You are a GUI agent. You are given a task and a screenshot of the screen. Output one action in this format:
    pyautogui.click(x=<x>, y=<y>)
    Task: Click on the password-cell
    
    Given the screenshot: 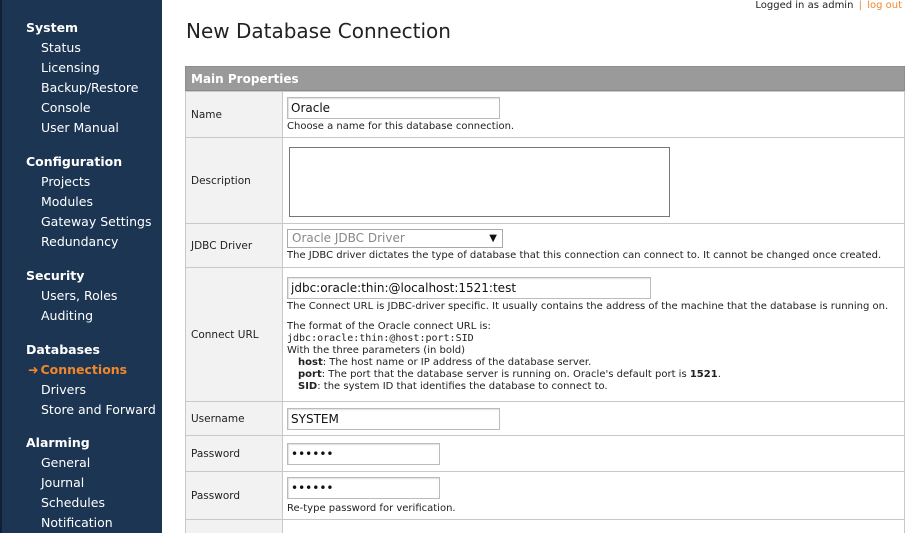 What is the action you would take?
    pyautogui.click(x=593, y=453)
    